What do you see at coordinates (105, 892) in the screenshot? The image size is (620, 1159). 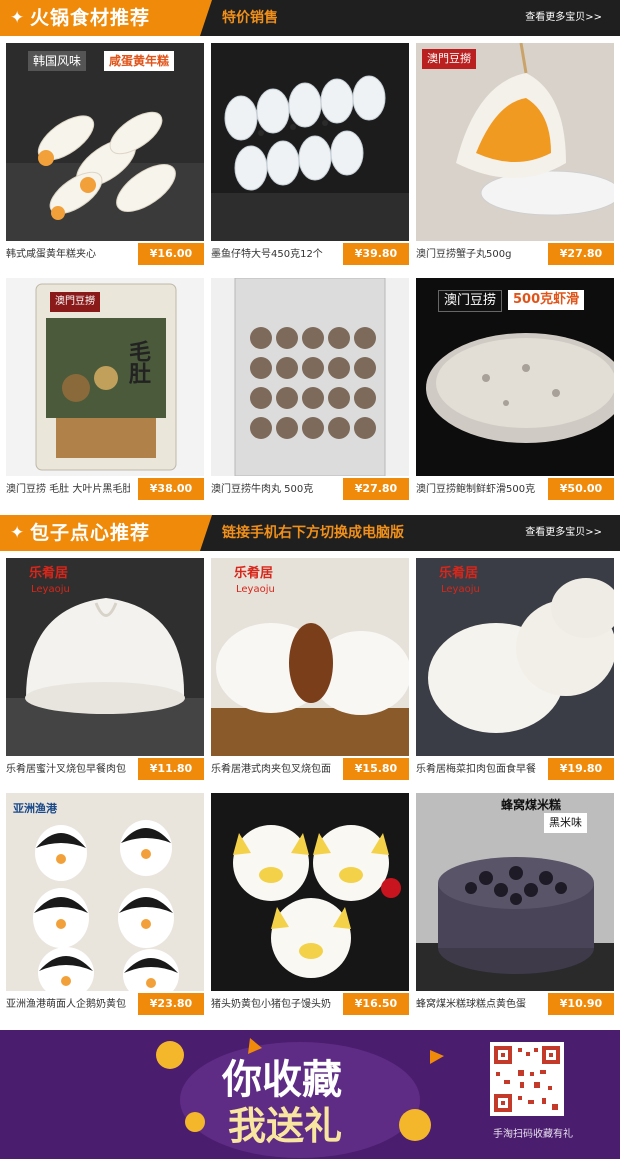 I see `penguin-bun-icon: 亚洲渔港` at bounding box center [105, 892].